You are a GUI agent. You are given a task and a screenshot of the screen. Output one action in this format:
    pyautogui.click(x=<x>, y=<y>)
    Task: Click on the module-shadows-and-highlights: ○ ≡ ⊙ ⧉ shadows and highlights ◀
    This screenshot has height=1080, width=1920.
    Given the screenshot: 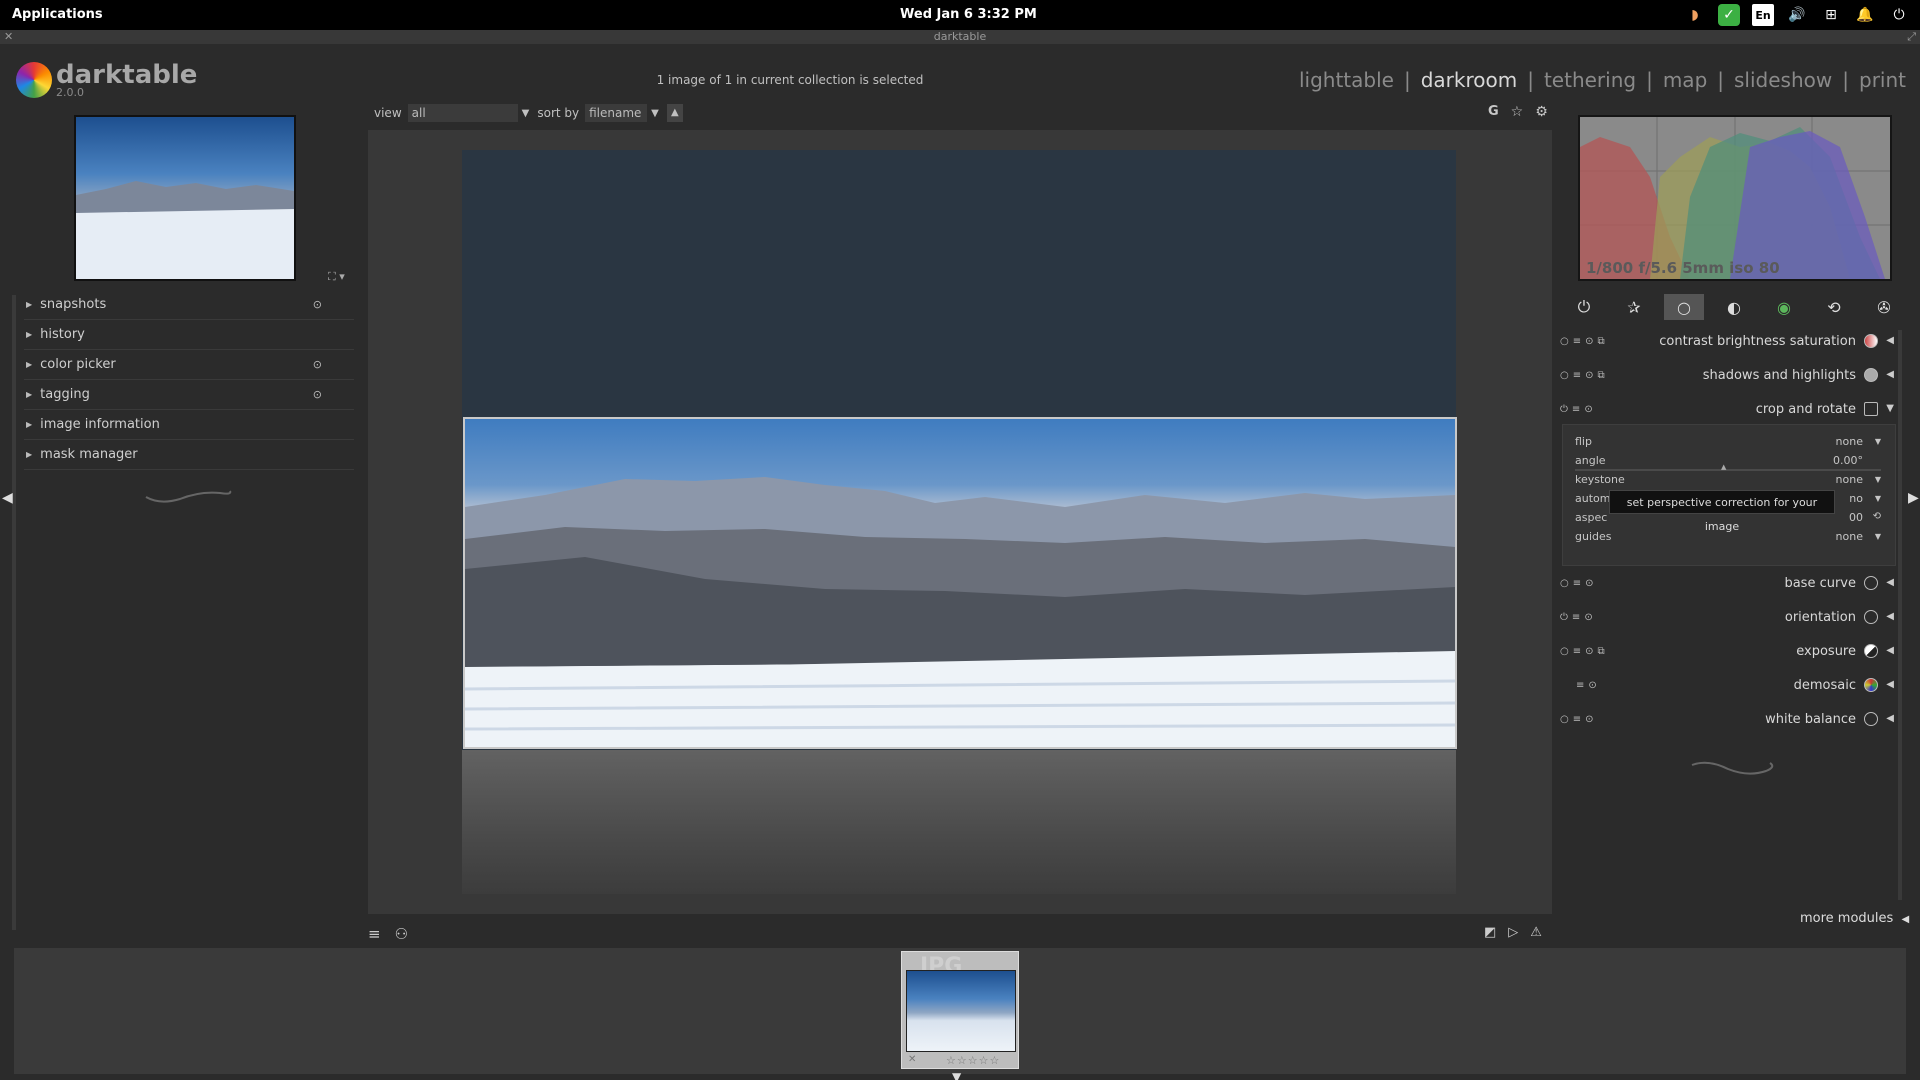 What is the action you would take?
    pyautogui.click(x=1730, y=376)
    